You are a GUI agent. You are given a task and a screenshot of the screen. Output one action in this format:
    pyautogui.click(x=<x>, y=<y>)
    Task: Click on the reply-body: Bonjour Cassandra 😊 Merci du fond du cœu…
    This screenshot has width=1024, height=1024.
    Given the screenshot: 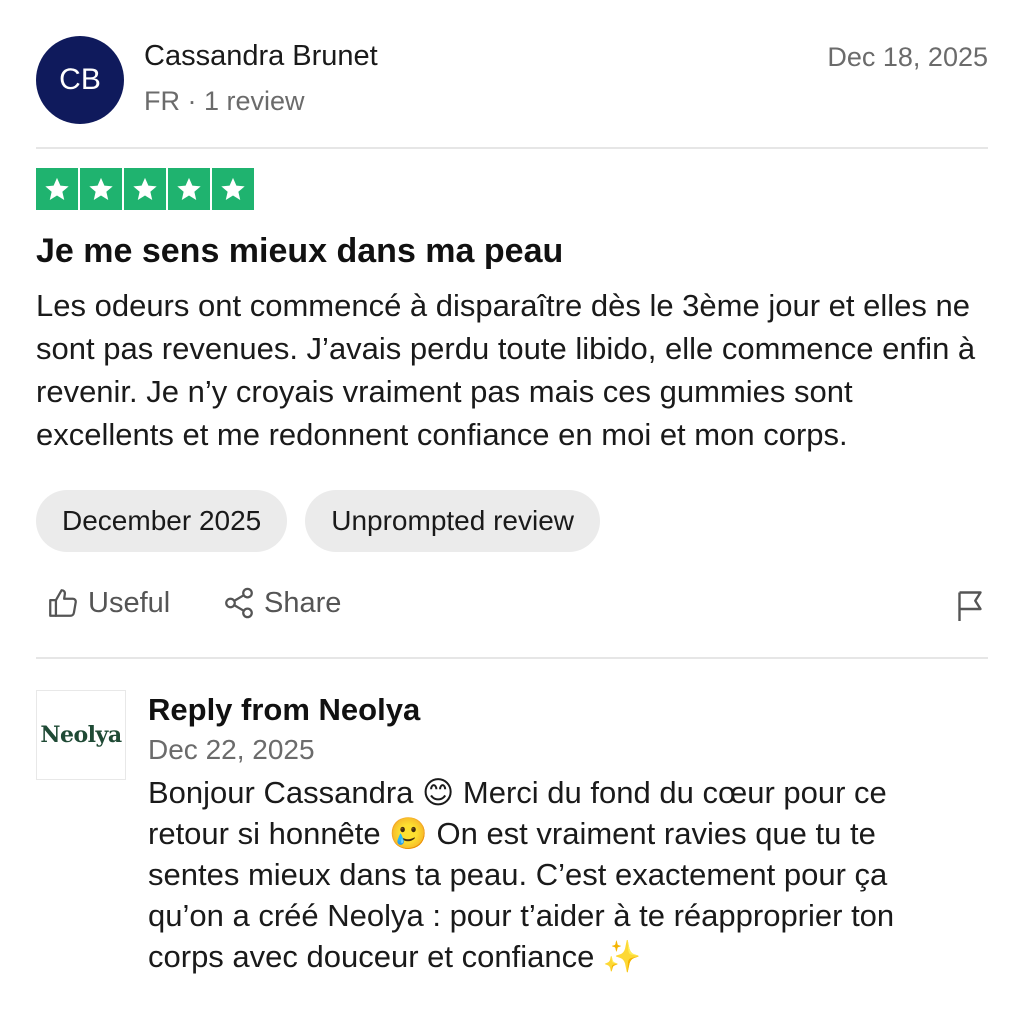 What is the action you would take?
    pyautogui.click(x=521, y=874)
    